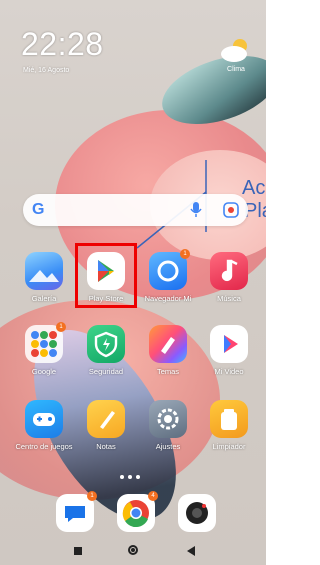  I want to click on app-cleaner: Limpiador, so click(229, 425).